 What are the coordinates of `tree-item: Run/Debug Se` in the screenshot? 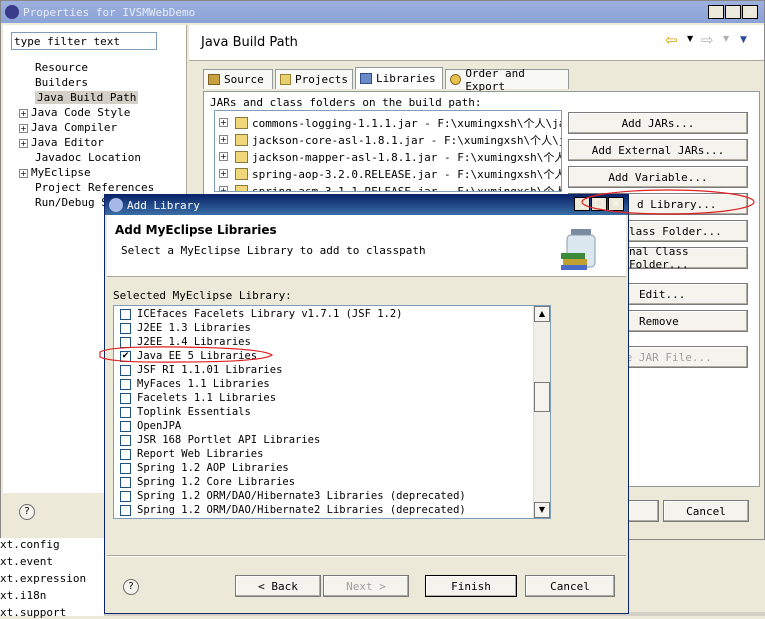 It's located at (74, 202).